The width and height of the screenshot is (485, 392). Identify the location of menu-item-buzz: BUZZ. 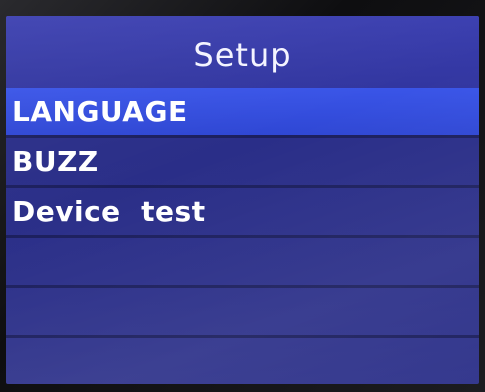
(242, 163).